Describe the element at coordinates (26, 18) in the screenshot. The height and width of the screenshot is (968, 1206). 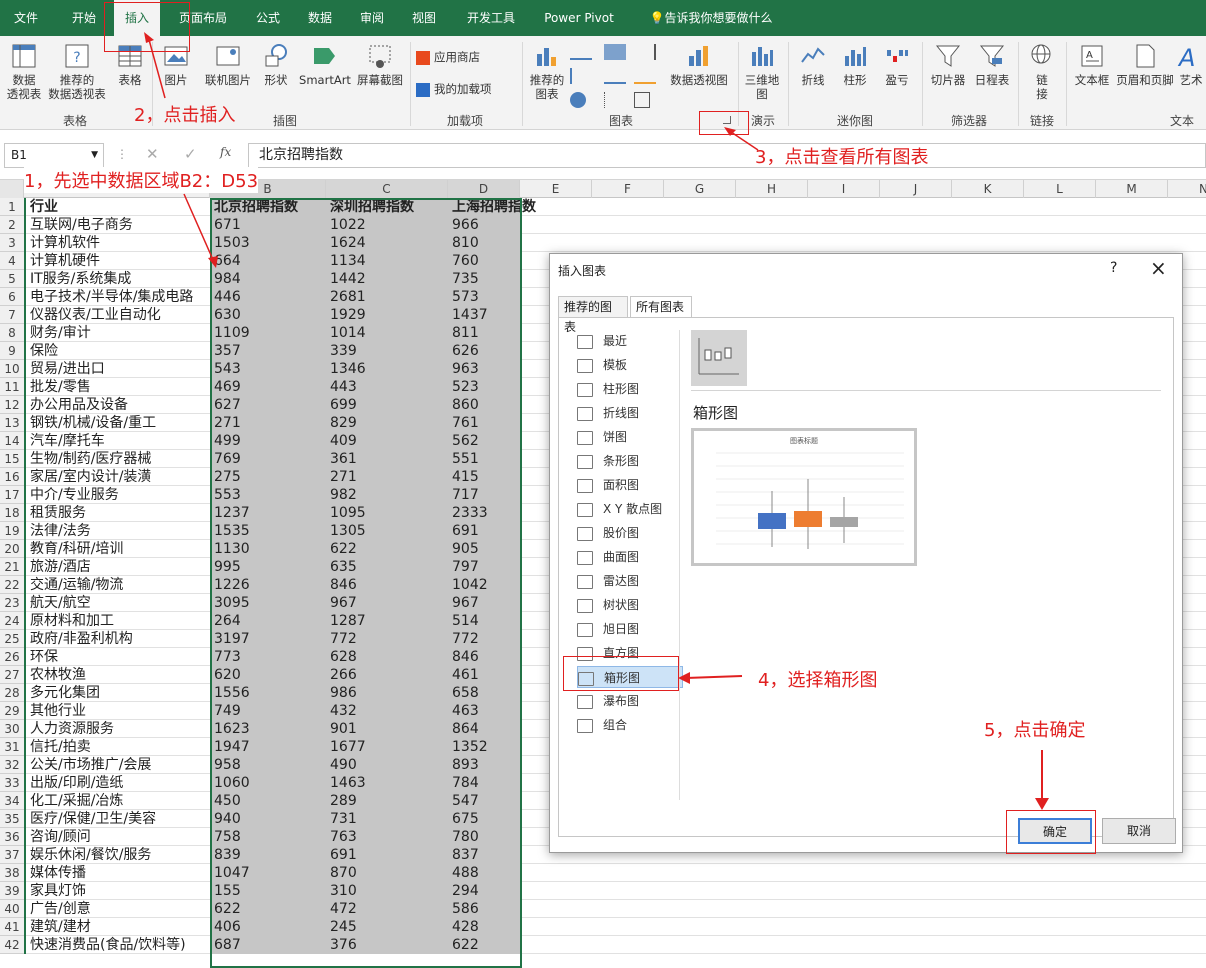
I see `tab-file: 文件` at that location.